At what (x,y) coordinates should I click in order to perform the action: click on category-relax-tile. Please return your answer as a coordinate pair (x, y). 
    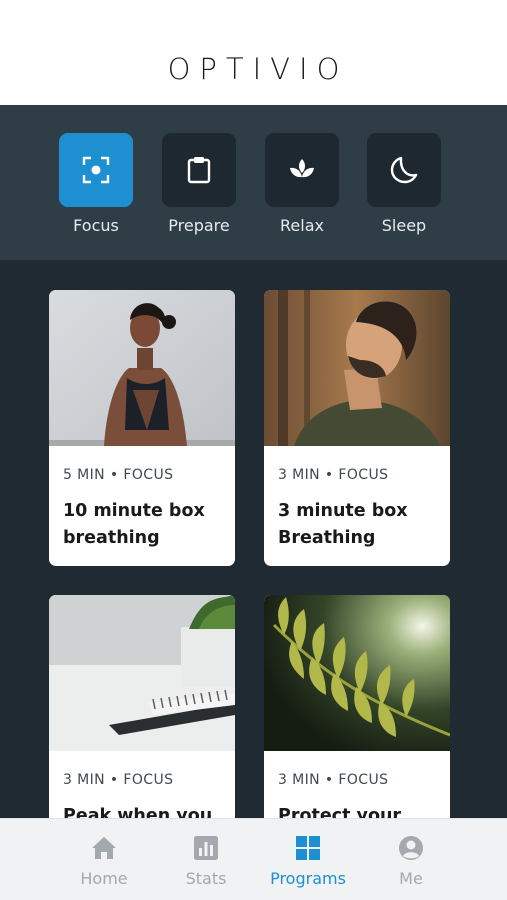
    Looking at the image, I should click on (302, 170).